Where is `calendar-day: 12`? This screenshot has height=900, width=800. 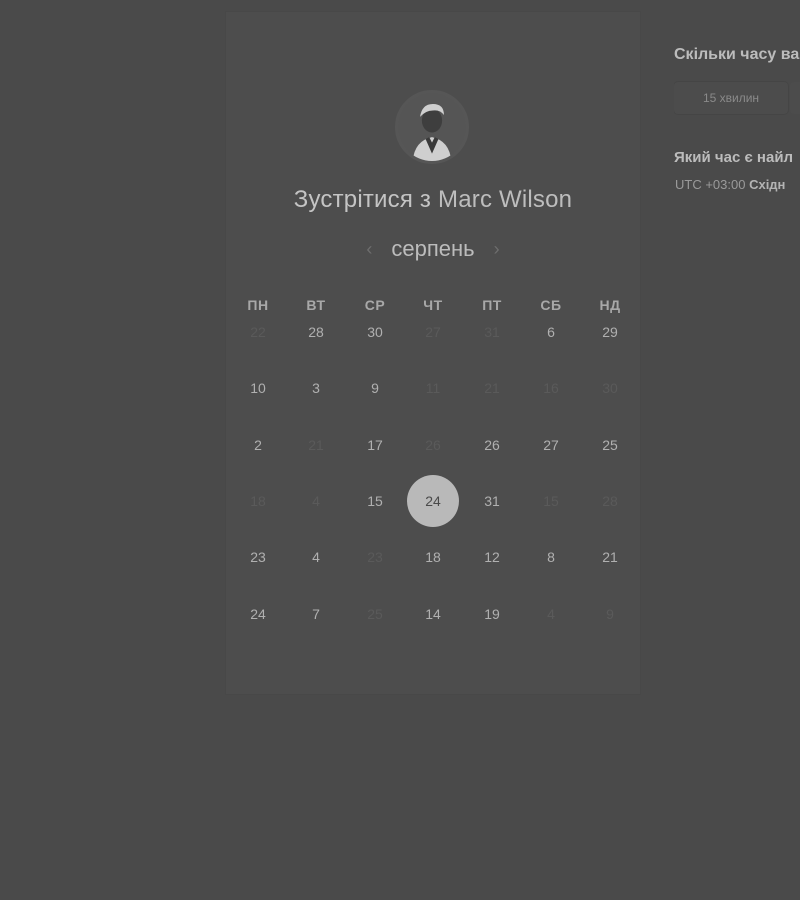
calendar-day: 12 is located at coordinates (492, 557).